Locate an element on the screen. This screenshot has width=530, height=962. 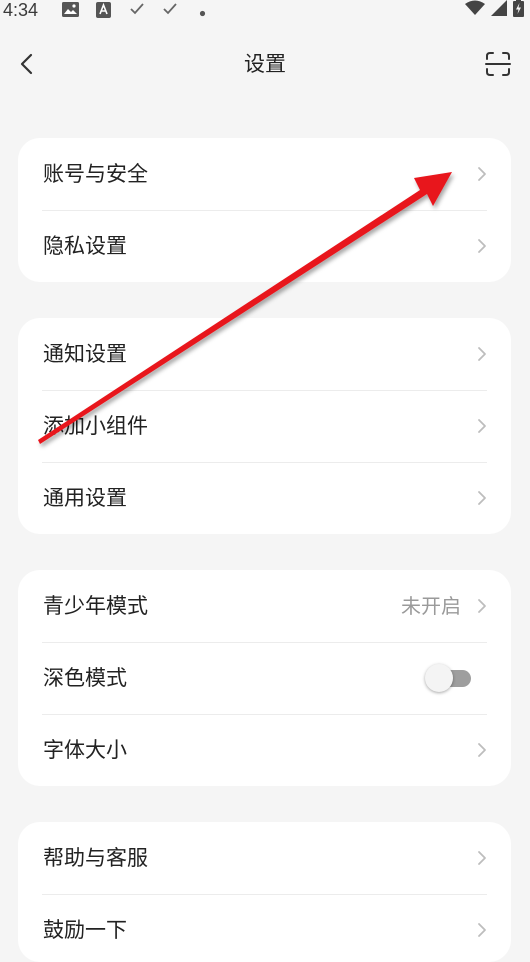
font-app-icon is located at coordinates (103, 12).